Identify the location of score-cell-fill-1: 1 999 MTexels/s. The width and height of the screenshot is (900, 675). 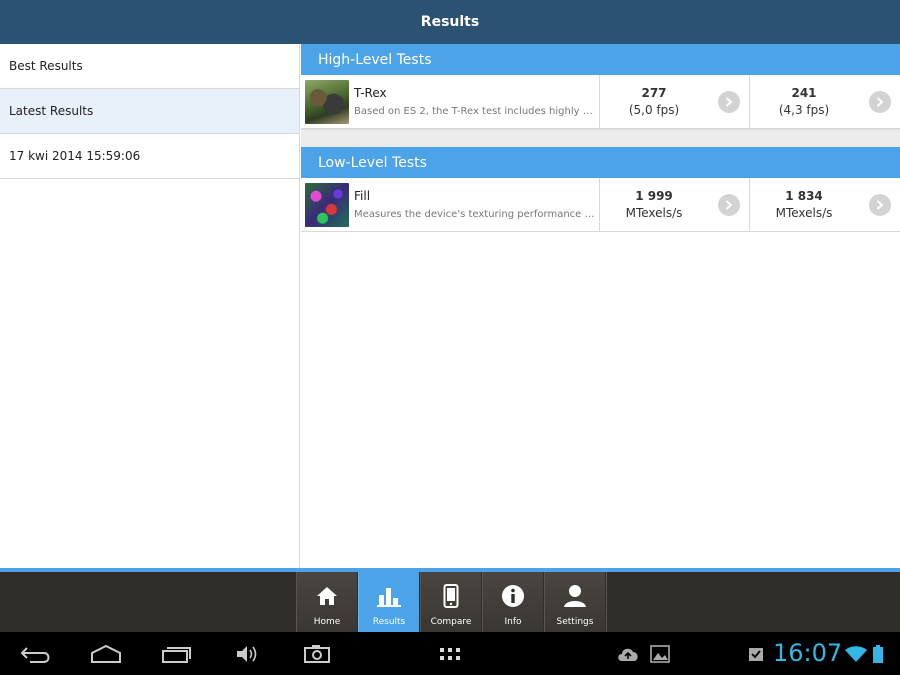
(675, 204).